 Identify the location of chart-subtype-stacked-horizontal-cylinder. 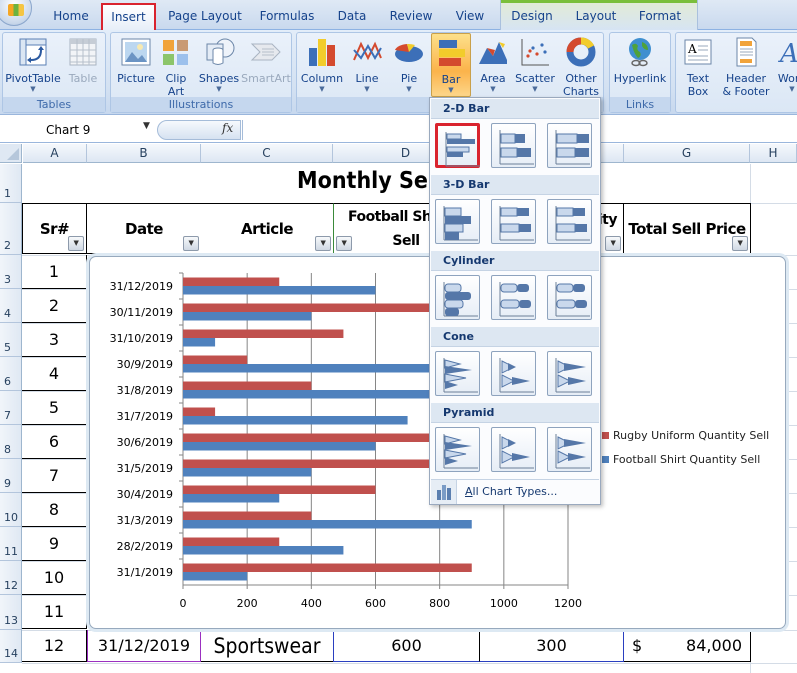
(513, 297).